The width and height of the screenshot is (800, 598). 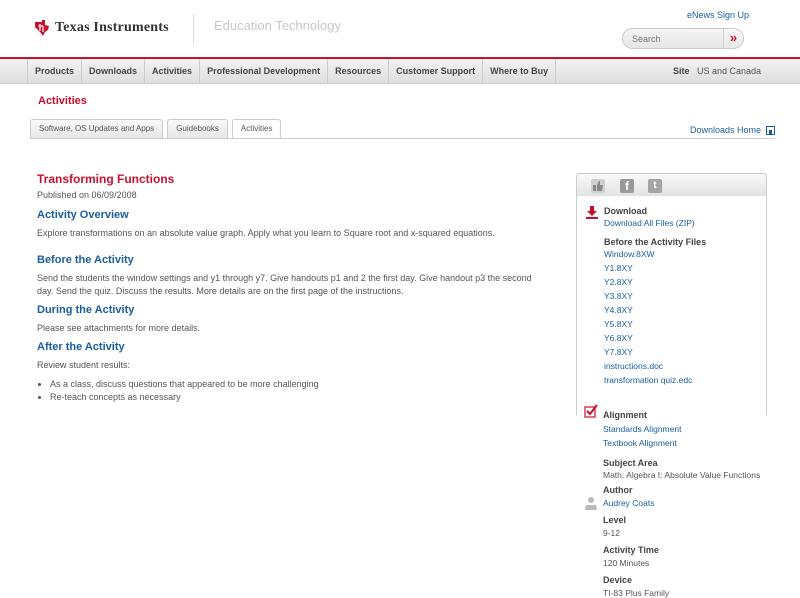 I want to click on header-divider, so click(x=193, y=29).